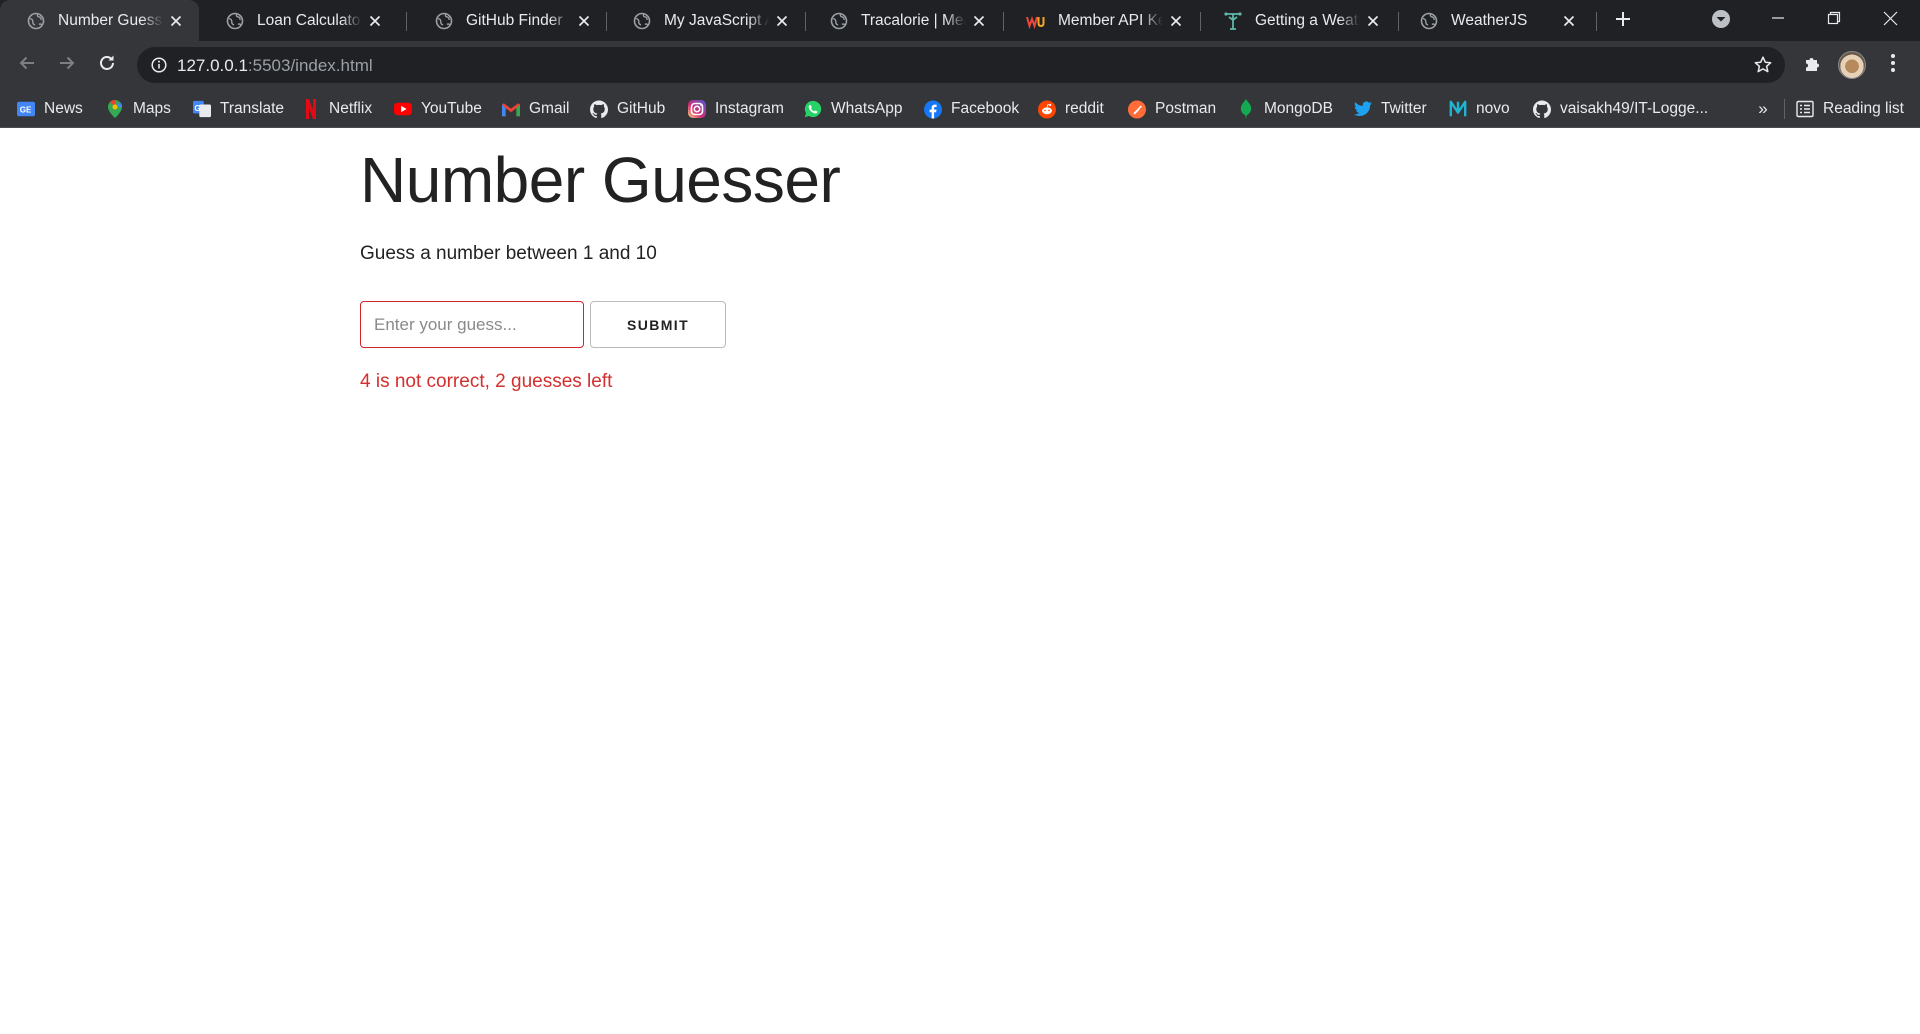  I want to click on svg-text: GE, so click(26, 110).